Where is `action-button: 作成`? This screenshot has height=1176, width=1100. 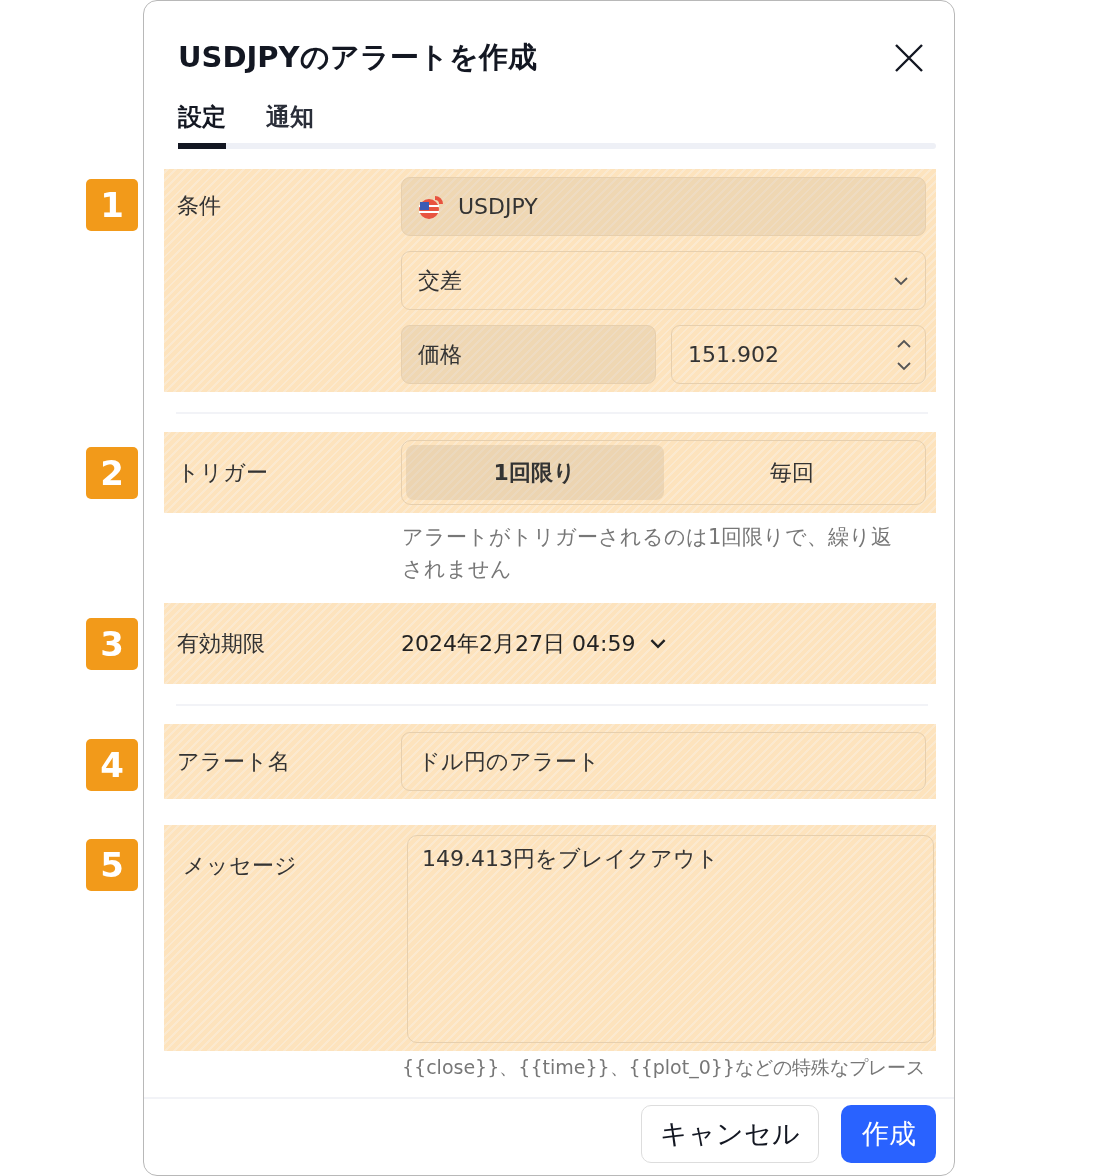
action-button: 作成 is located at coordinates (888, 1134).